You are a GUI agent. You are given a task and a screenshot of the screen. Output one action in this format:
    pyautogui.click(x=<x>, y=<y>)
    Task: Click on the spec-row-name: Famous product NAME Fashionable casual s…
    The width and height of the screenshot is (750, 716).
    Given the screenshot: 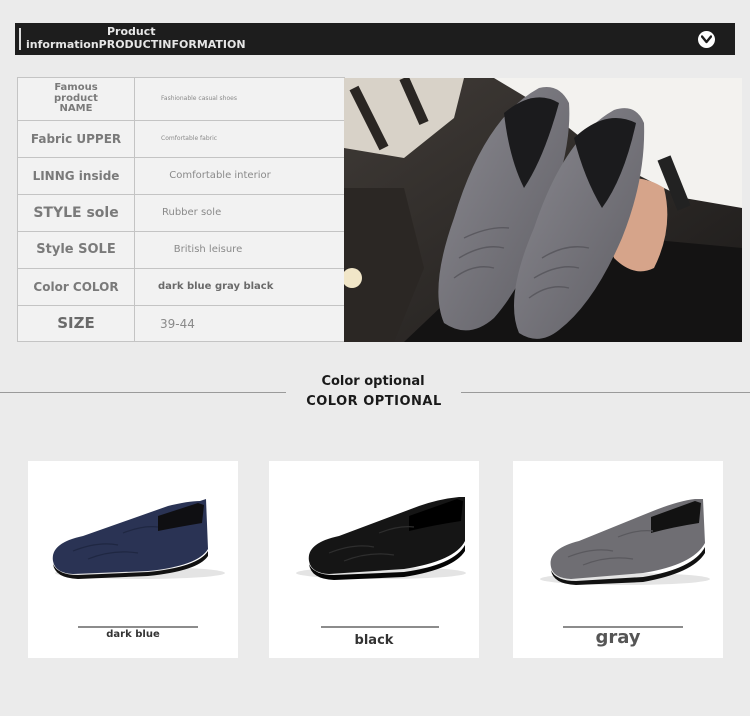 What is the action you would take?
    pyautogui.click(x=181, y=99)
    